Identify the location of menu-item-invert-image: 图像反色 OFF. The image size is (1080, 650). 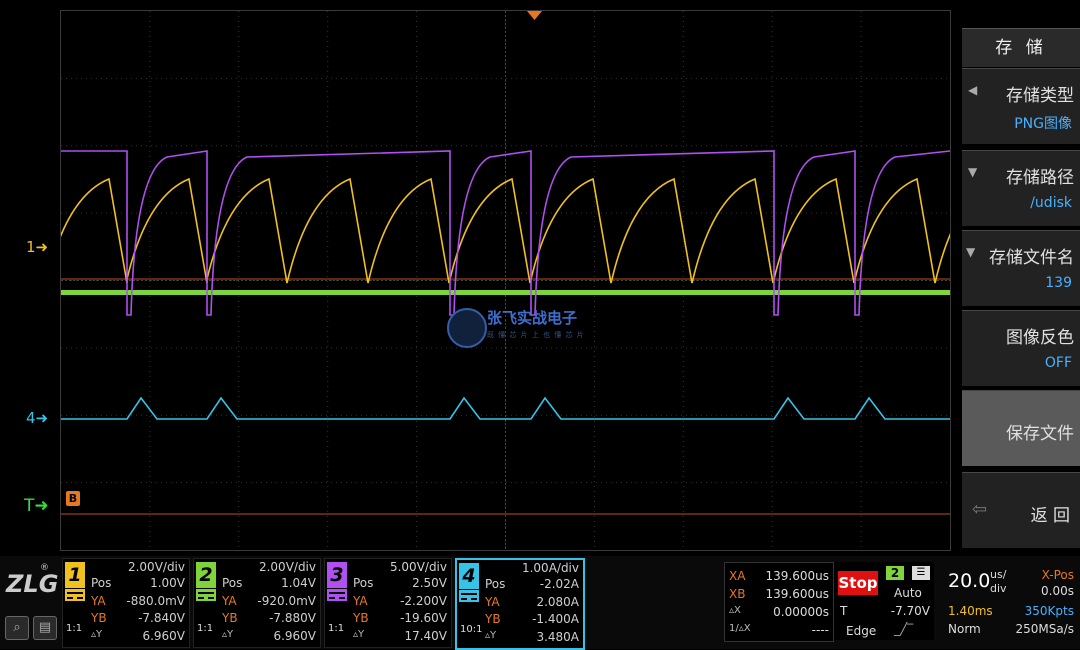
(1021, 348).